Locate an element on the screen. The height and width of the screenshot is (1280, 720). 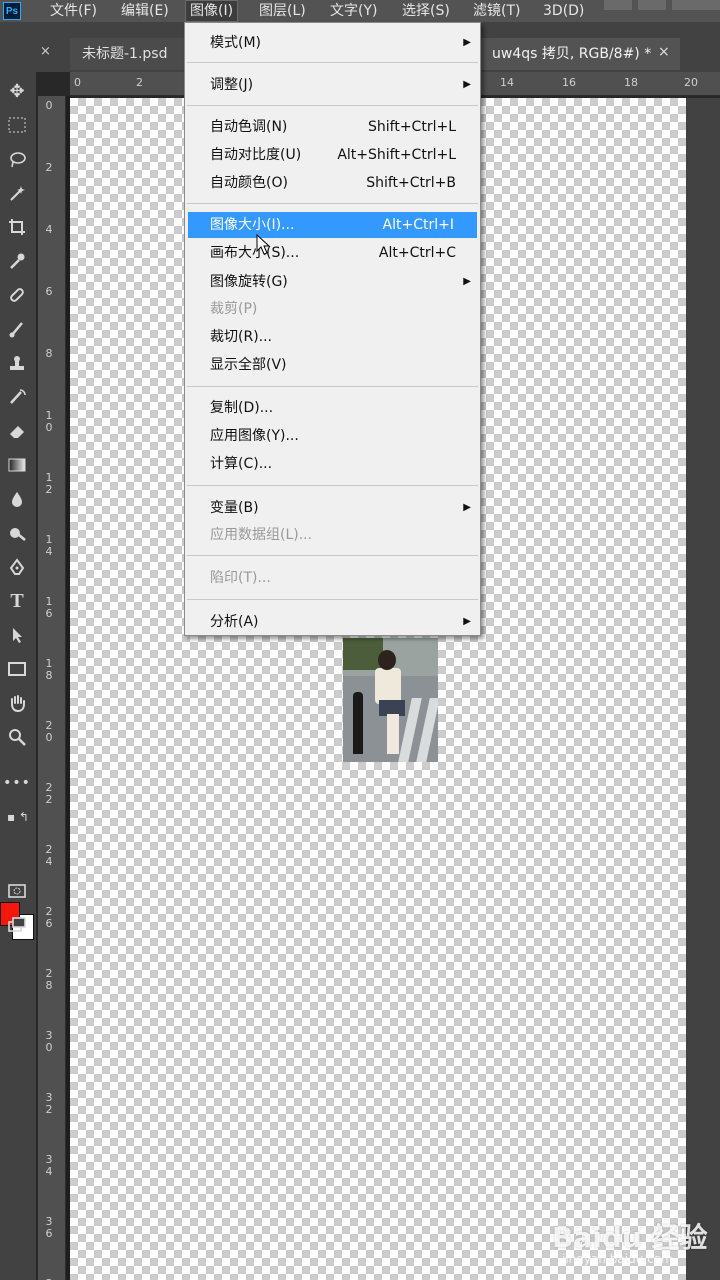
tab-label: uw4qs 拷贝, RGB/8#) * is located at coordinates (572, 54).